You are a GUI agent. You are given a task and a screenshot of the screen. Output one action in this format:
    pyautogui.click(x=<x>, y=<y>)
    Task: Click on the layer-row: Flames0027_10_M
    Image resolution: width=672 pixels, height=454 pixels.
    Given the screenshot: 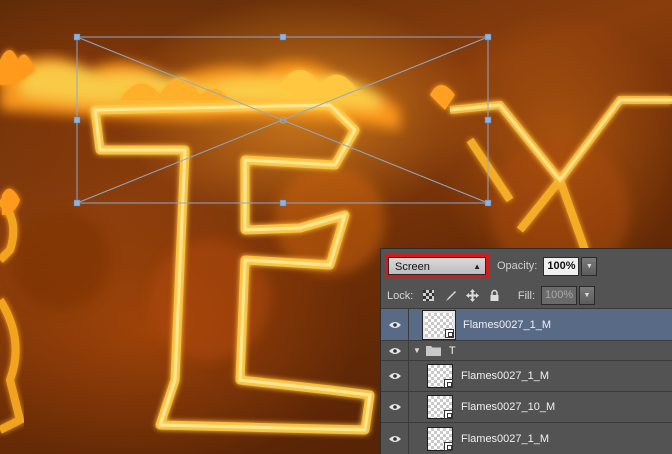 What is the action you would take?
    pyautogui.click(x=526, y=407)
    